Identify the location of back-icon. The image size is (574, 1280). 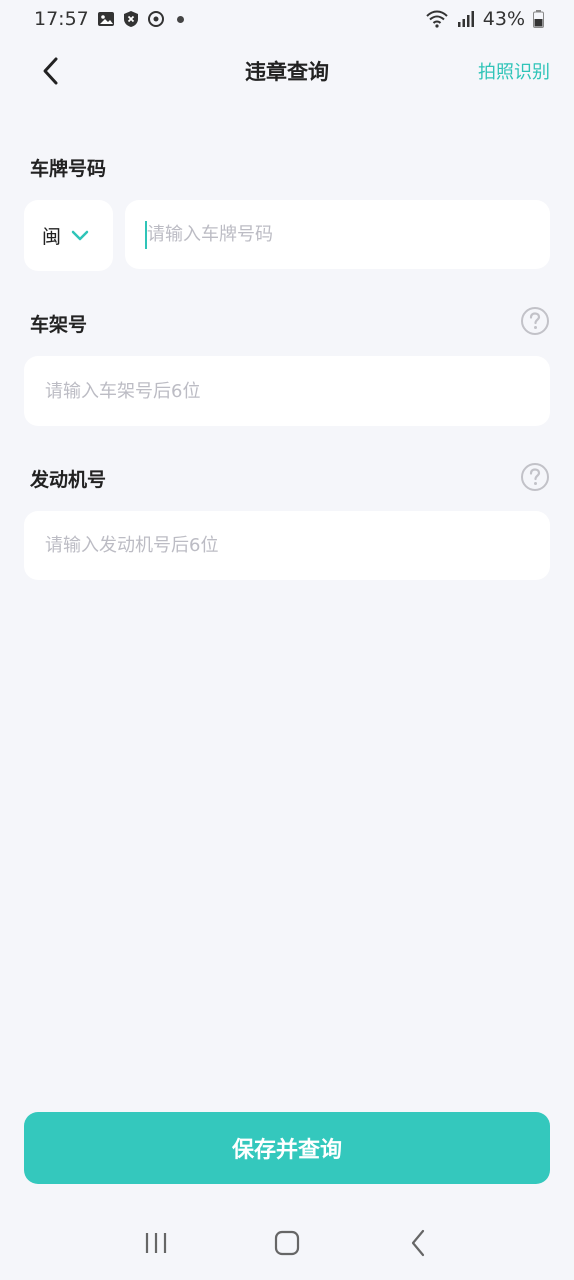
(418, 1243).